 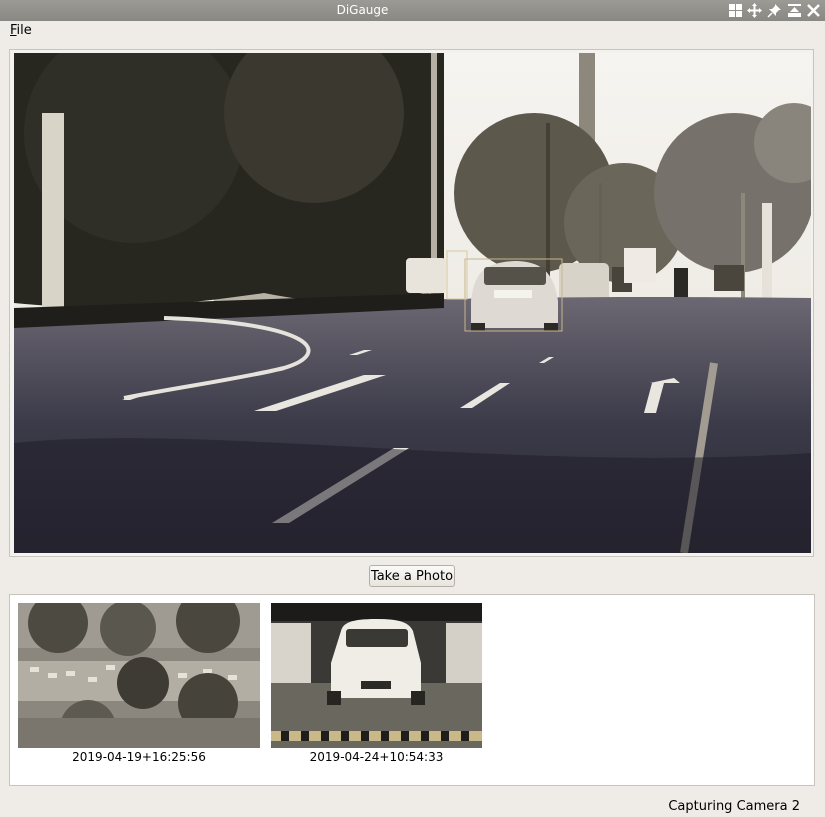 What do you see at coordinates (774, 10) in the screenshot?
I see `pin-icon` at bounding box center [774, 10].